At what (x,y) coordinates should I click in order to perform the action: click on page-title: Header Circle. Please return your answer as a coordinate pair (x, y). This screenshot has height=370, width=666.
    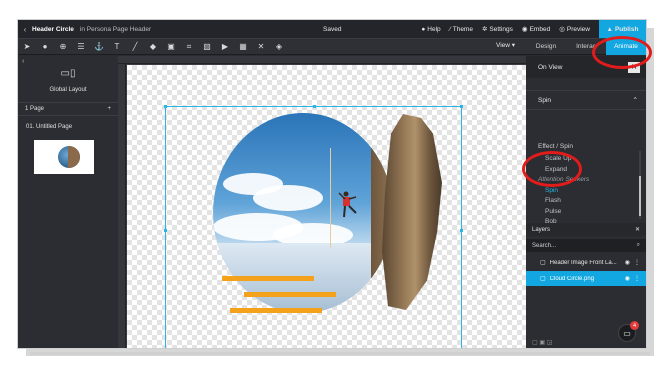
    Looking at the image, I should click on (53, 29).